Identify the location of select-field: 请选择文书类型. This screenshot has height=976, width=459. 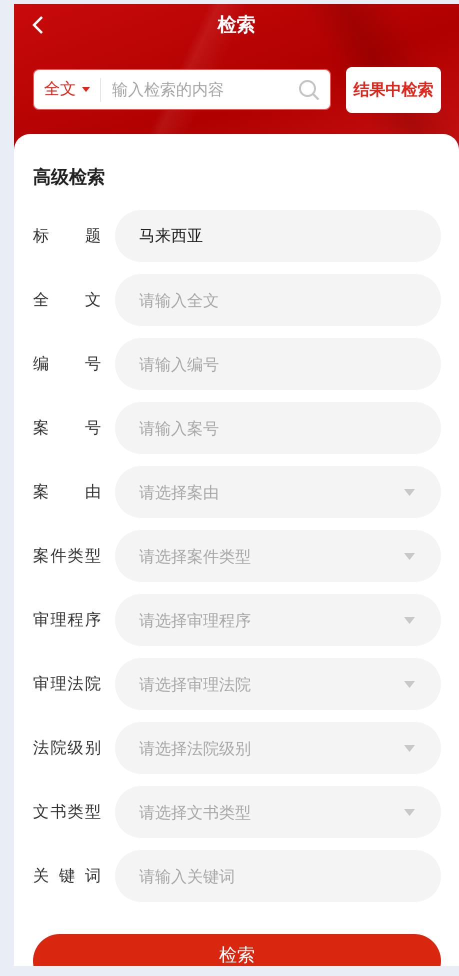
(278, 812).